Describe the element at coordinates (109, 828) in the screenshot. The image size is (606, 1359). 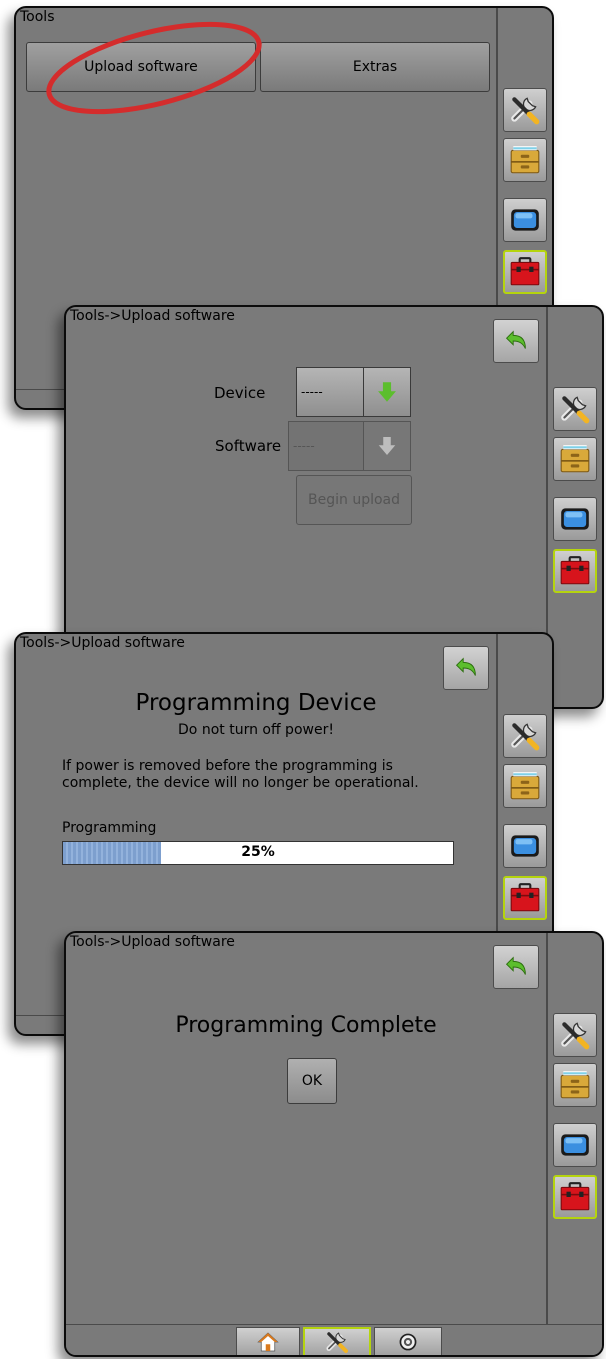
I see `progress-label: Programming` at that location.